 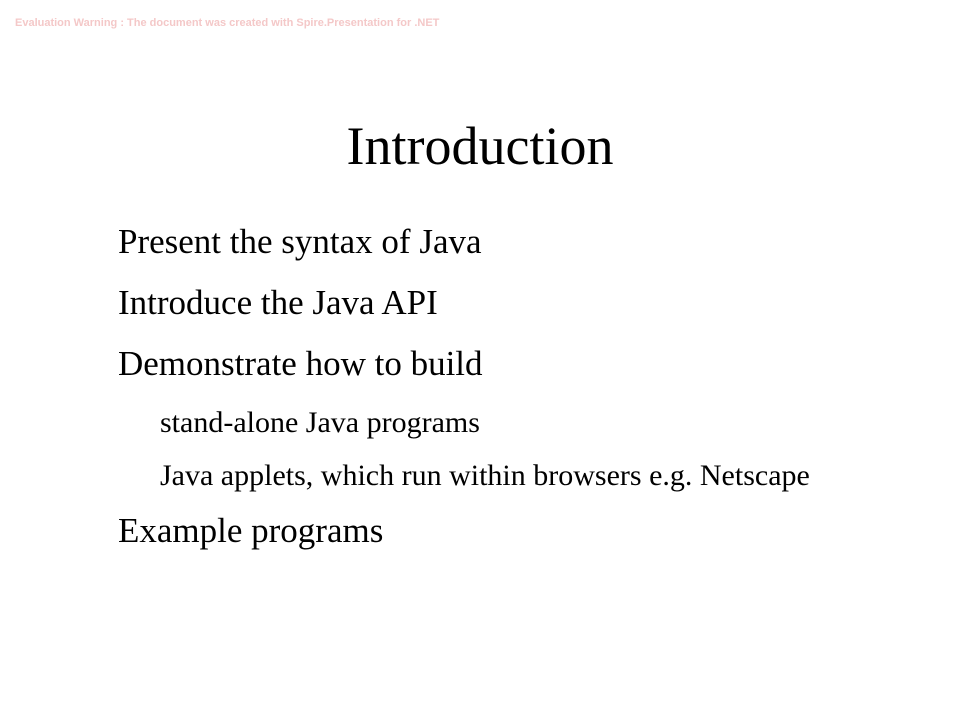 I want to click on bullet-item: Example programs, so click(x=251, y=530).